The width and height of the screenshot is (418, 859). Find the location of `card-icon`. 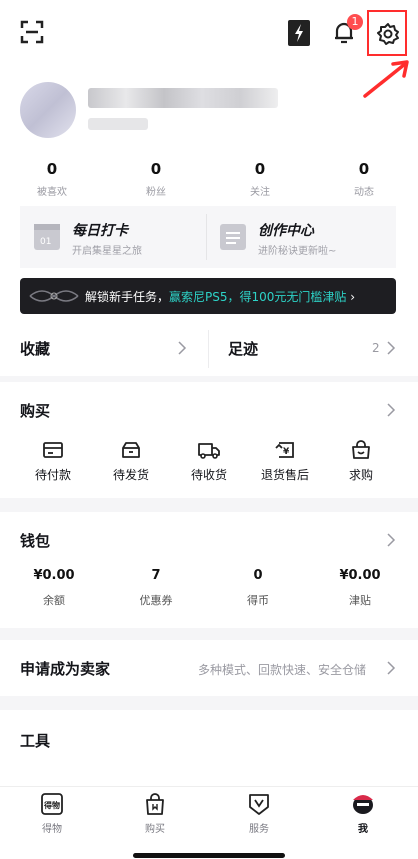

card-icon is located at coordinates (53, 450).